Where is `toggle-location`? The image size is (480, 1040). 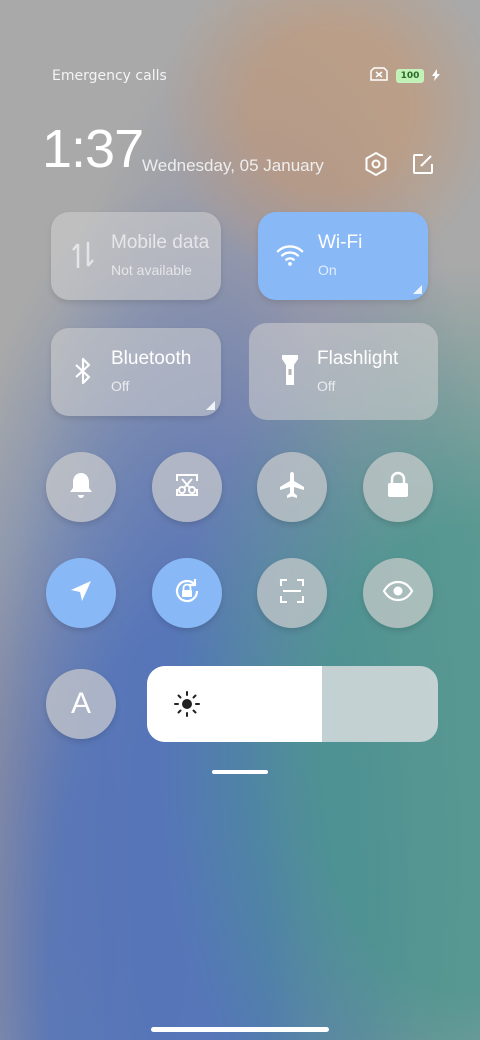 toggle-location is located at coordinates (81, 593).